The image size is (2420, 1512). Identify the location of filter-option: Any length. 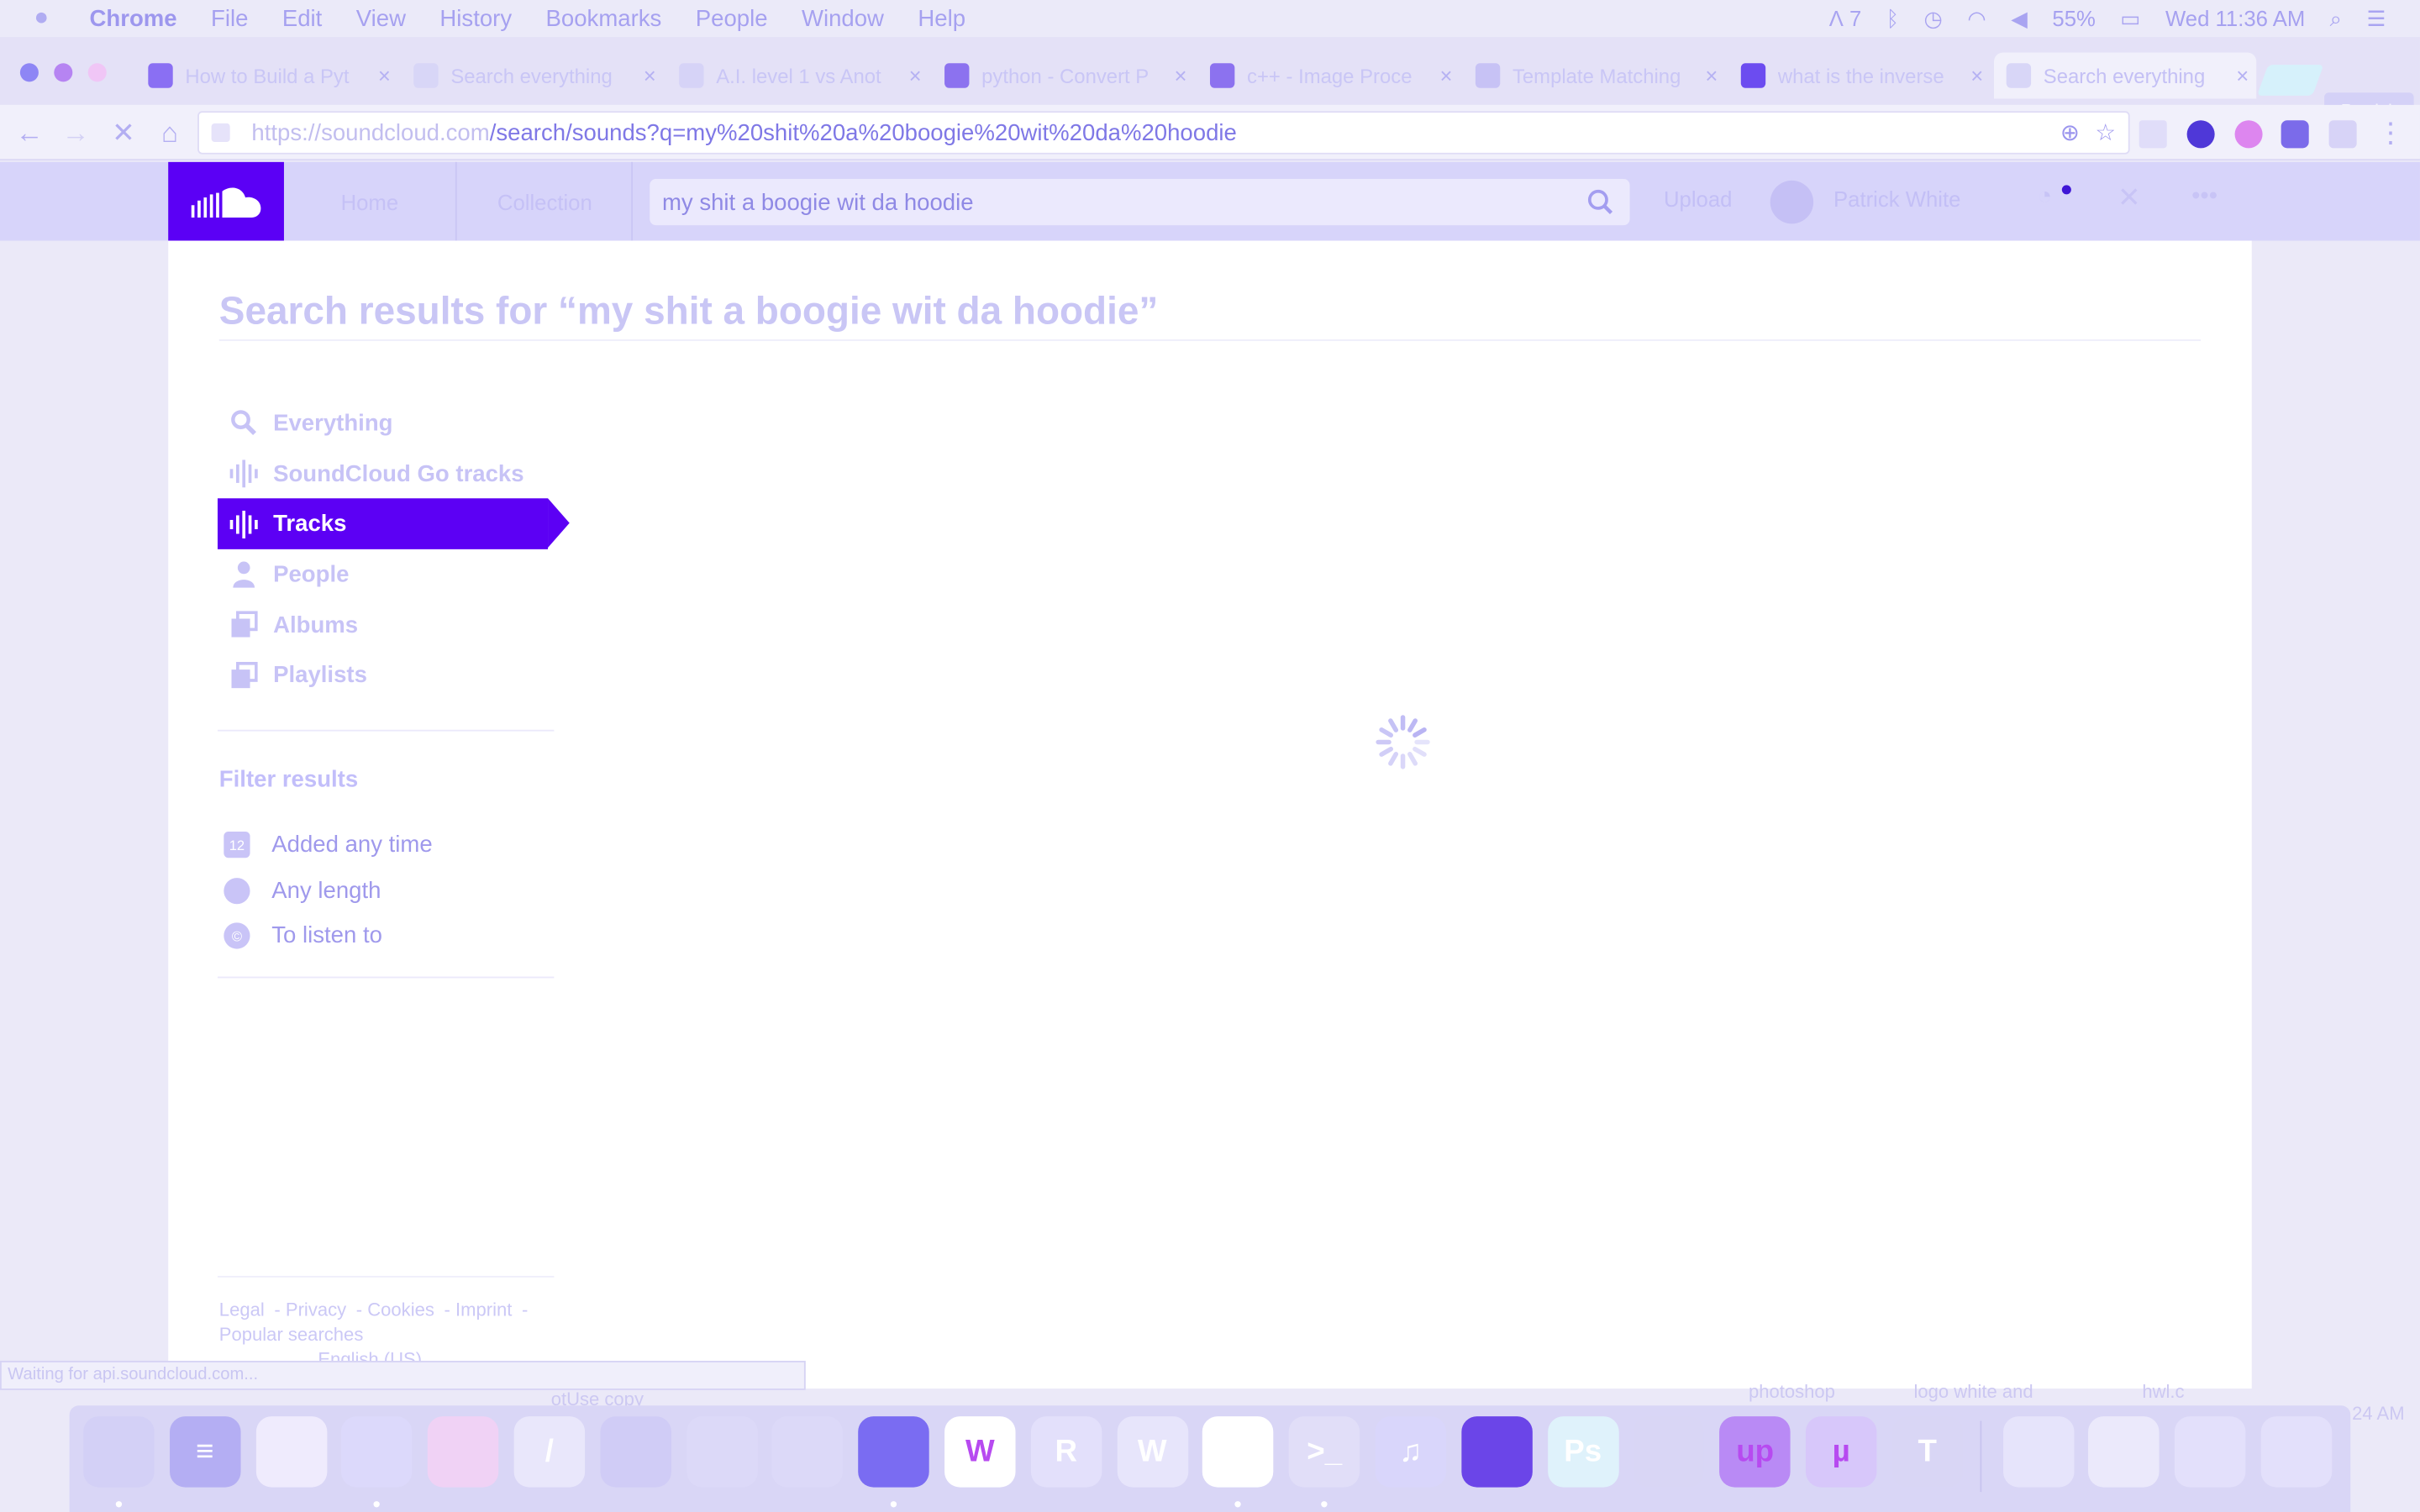
(328, 890).